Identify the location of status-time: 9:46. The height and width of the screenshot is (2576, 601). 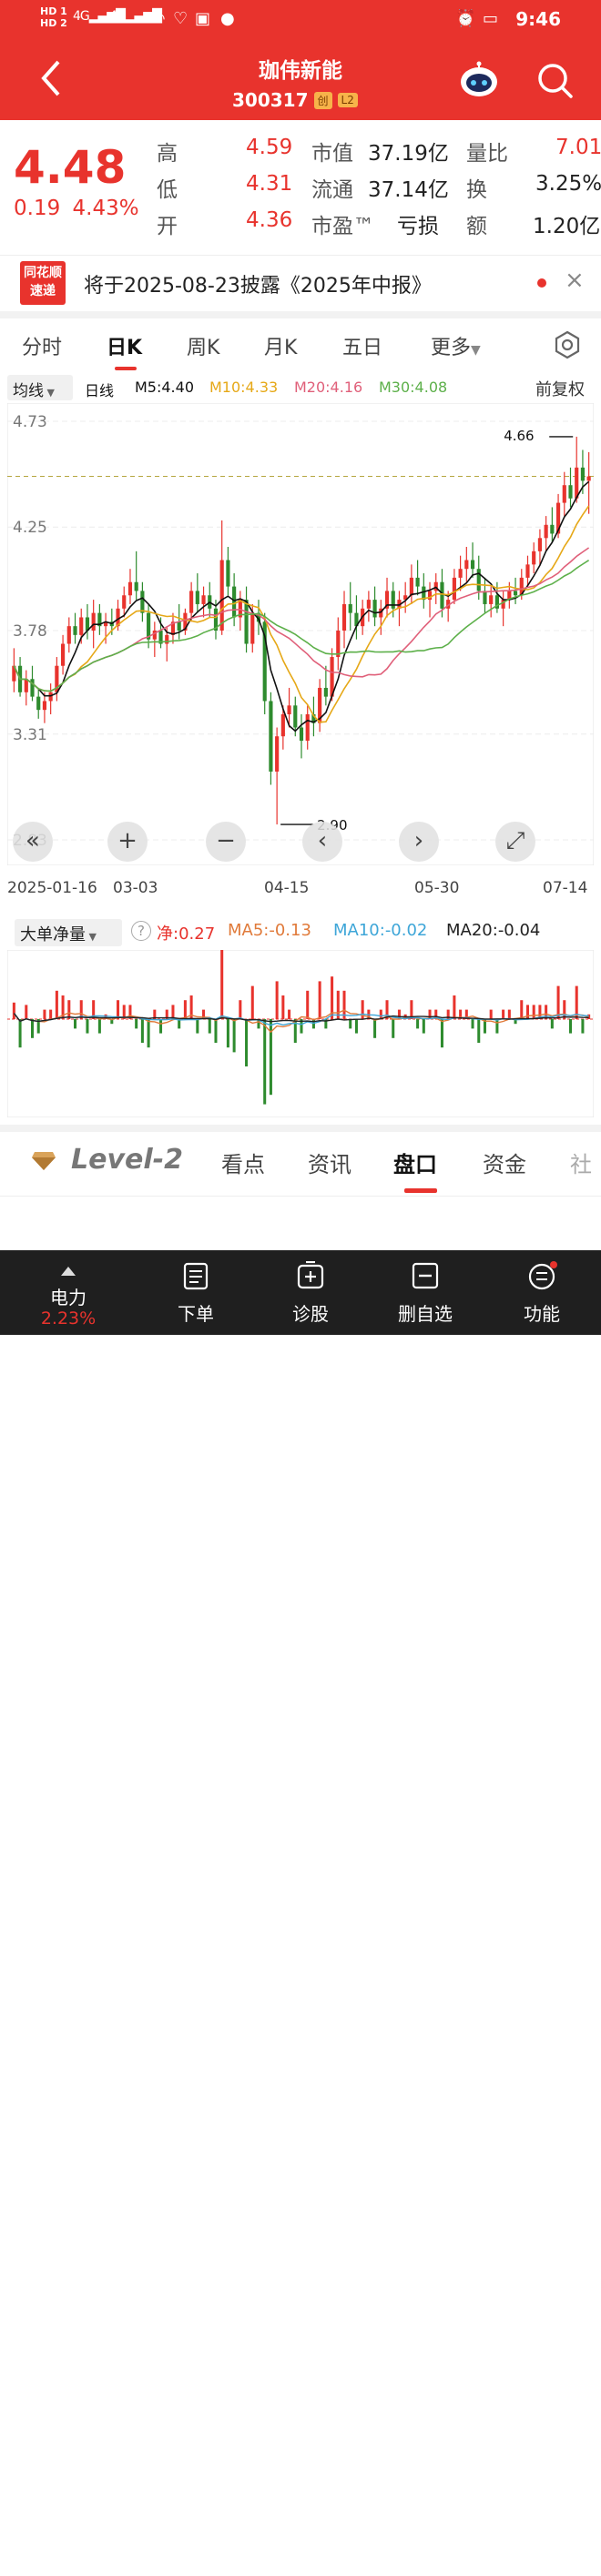
(538, 19).